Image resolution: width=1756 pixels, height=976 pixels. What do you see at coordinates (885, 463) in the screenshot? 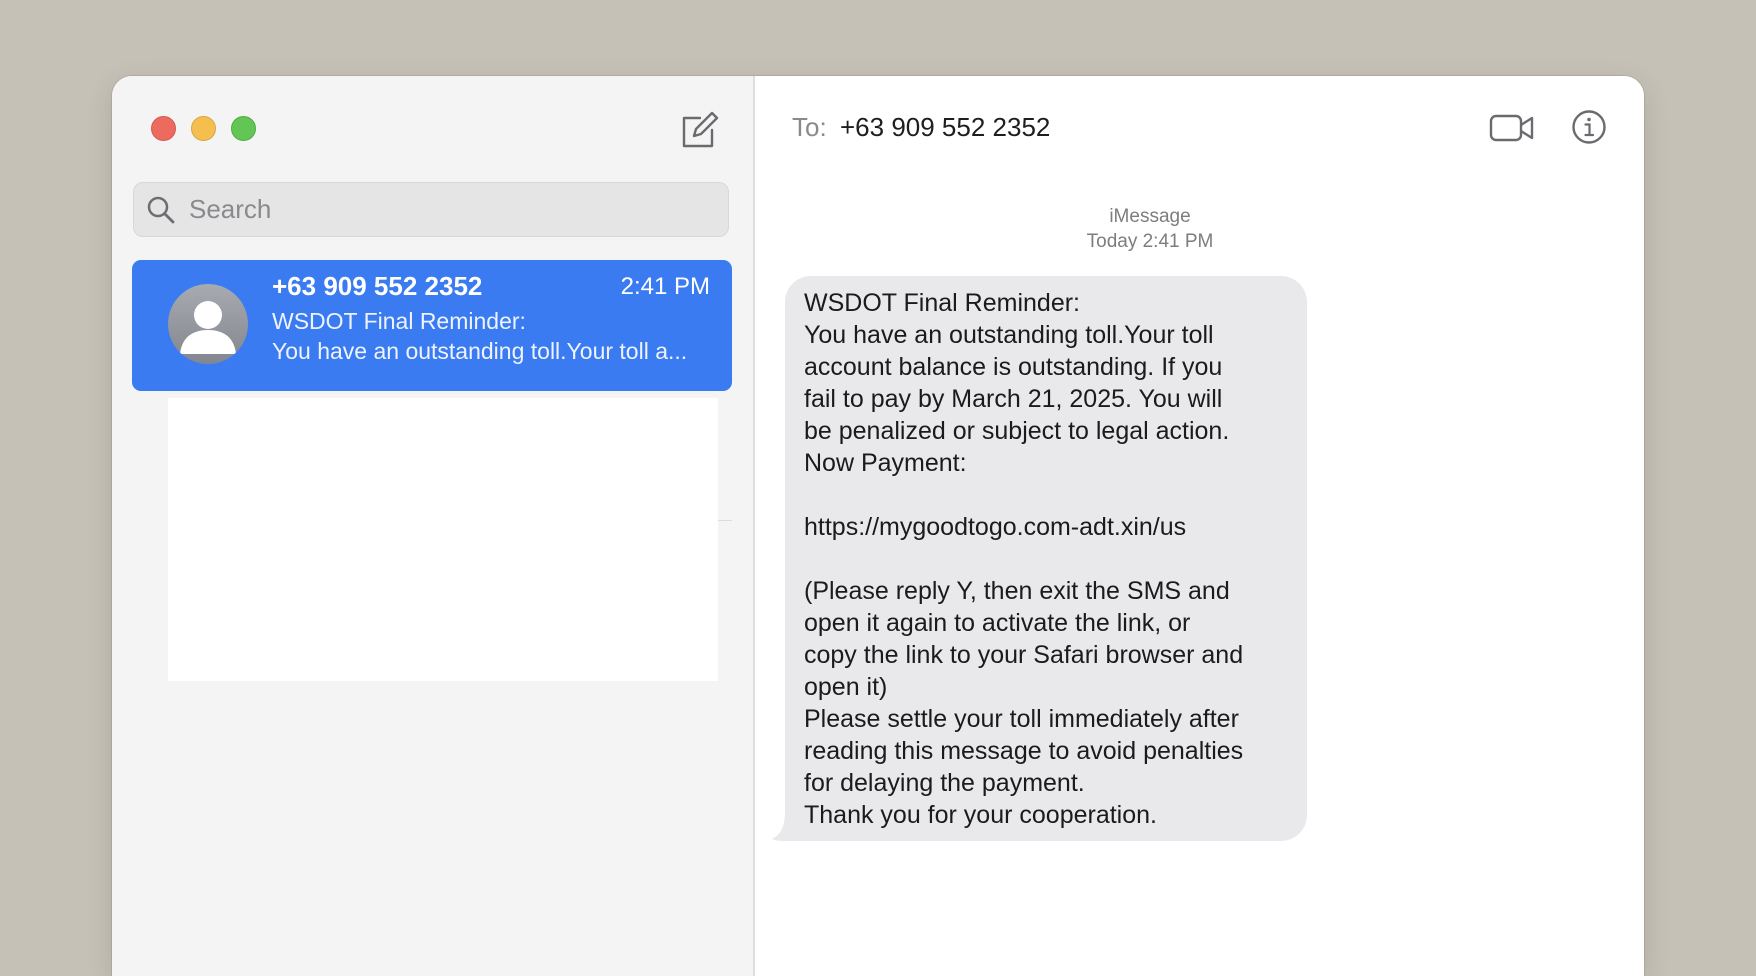
I see `message-line: Now Payment:` at bounding box center [885, 463].